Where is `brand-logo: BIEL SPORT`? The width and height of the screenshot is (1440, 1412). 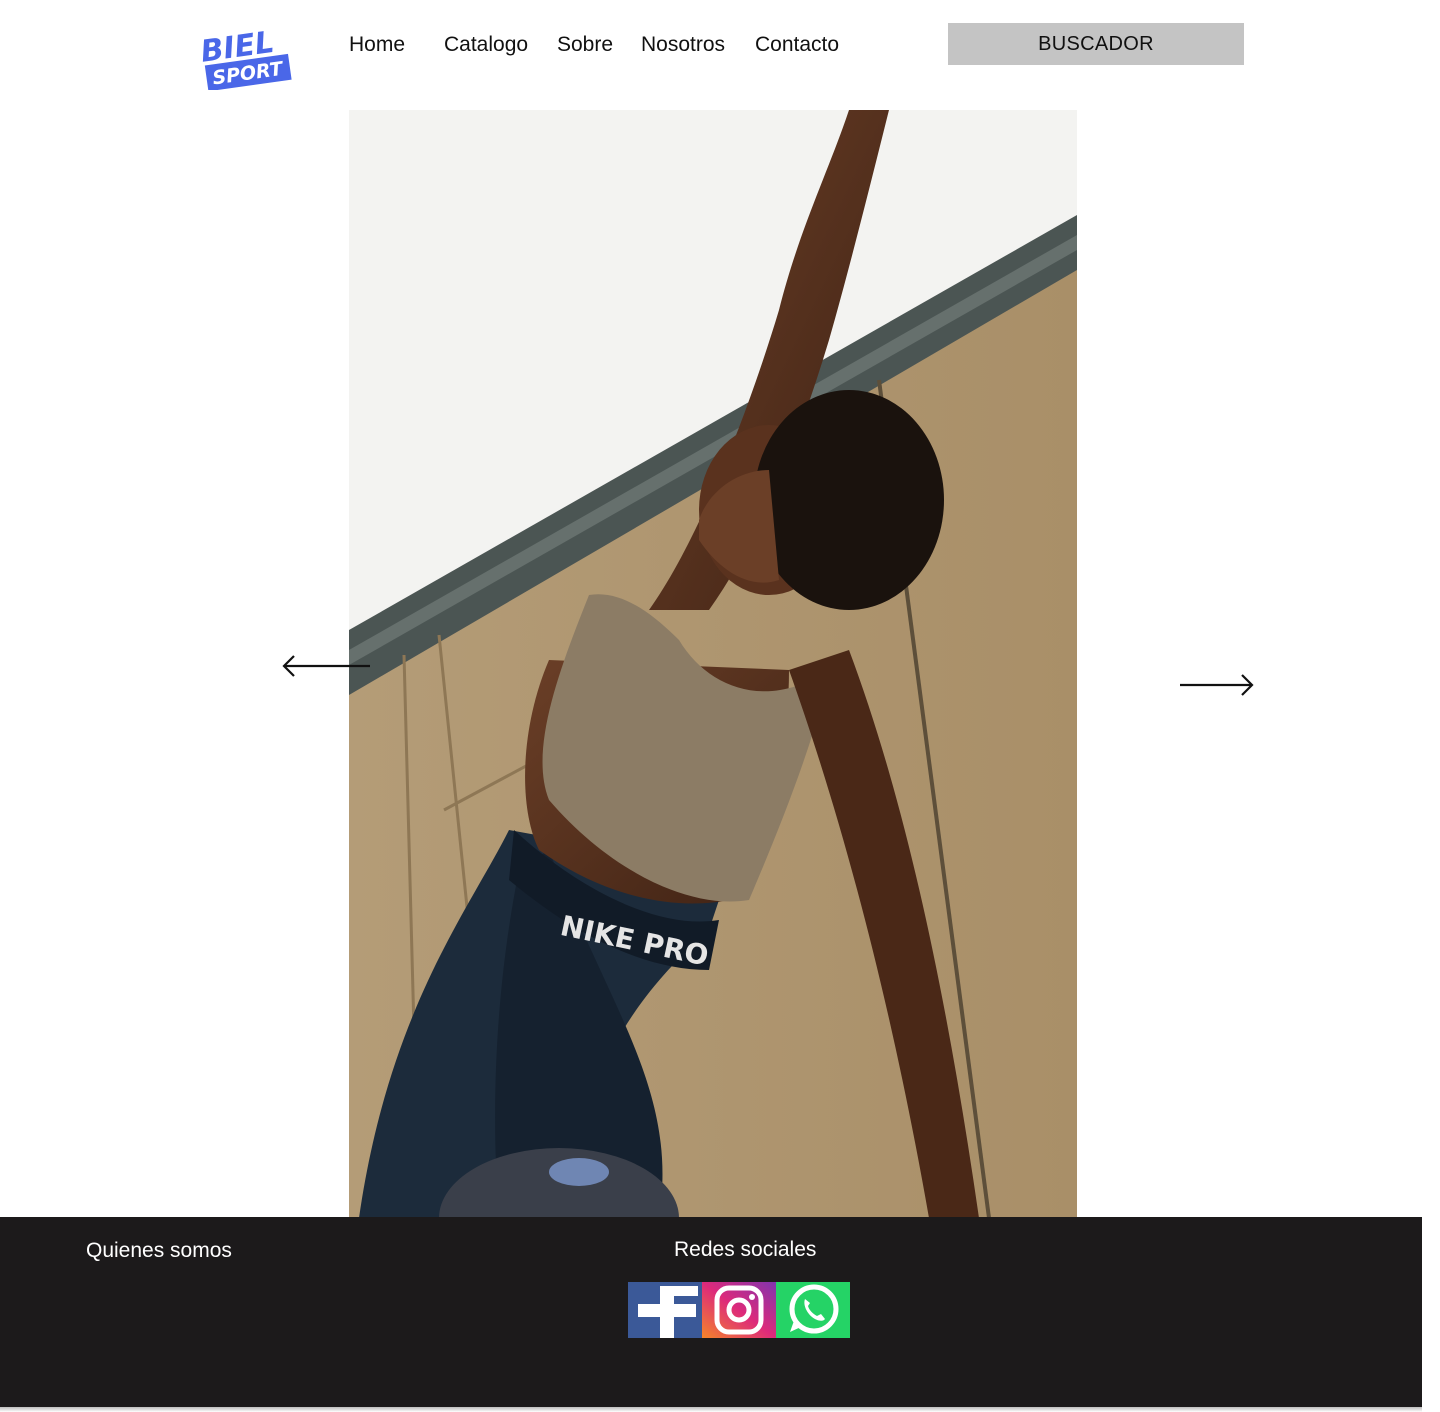 brand-logo: BIEL SPORT is located at coordinates (244, 58).